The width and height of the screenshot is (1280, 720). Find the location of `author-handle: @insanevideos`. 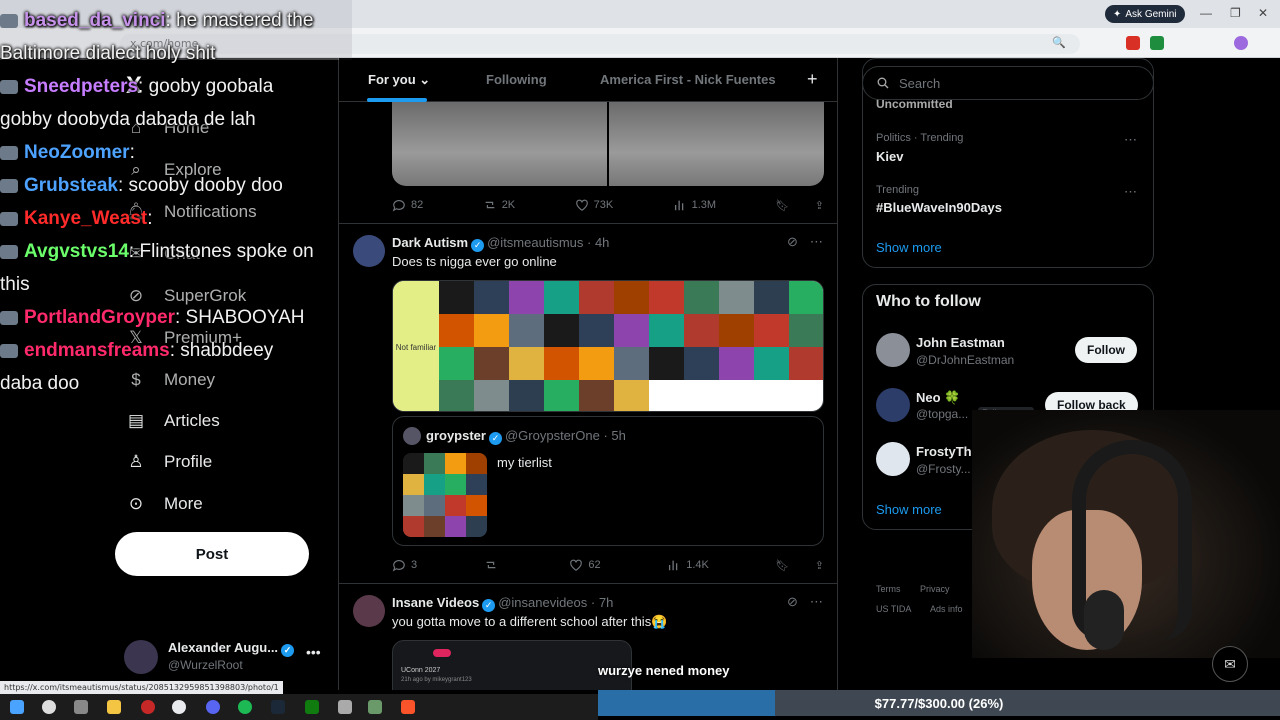

author-handle: @insanevideos is located at coordinates (542, 602).